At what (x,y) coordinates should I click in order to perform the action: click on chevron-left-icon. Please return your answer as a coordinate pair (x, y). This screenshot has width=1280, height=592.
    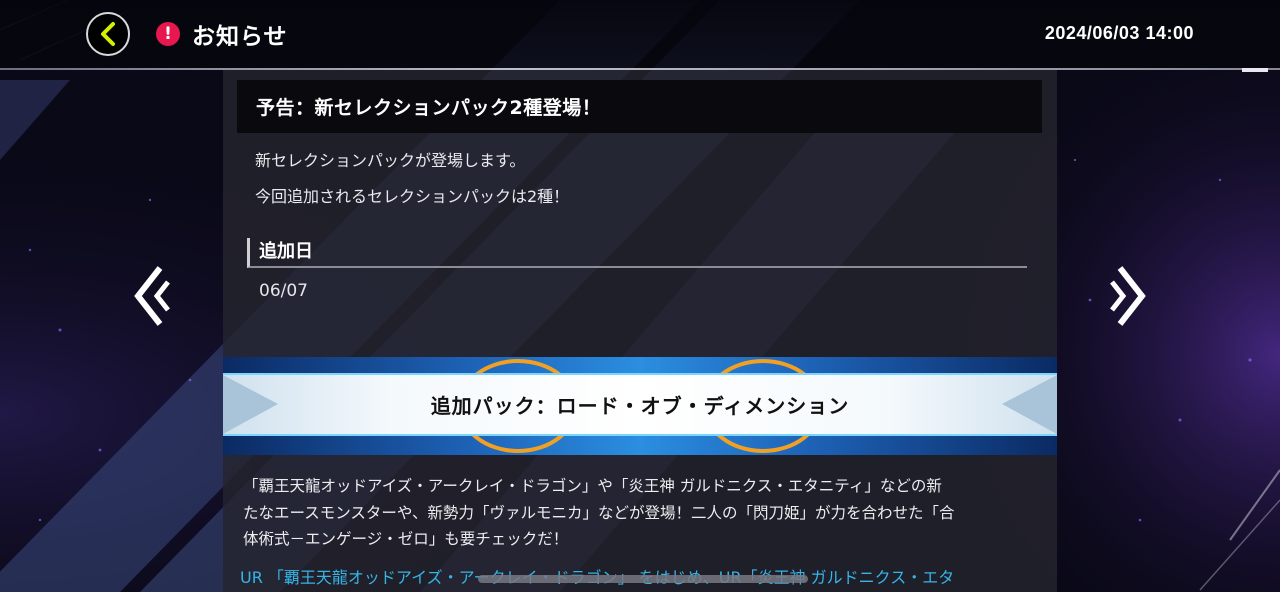
    Looking at the image, I should click on (108, 34).